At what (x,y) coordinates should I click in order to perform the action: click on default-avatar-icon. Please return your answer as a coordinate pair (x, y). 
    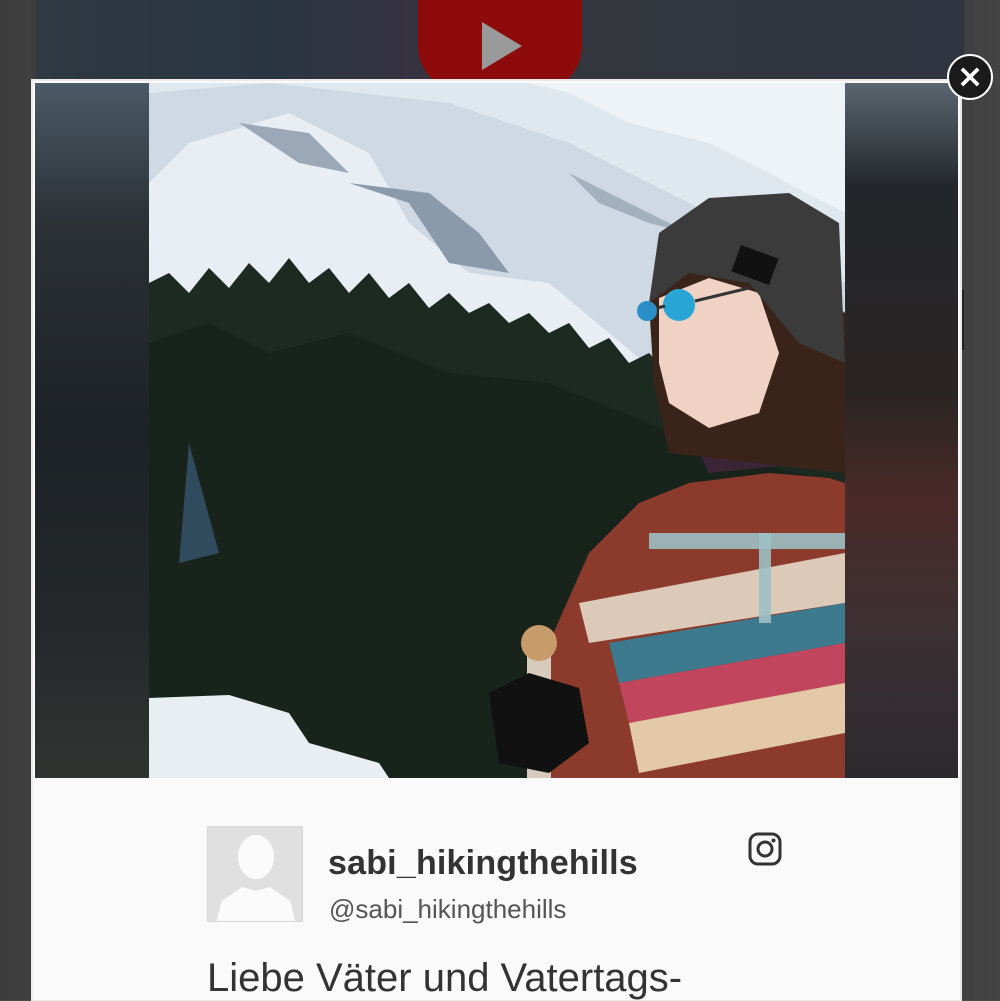
    Looking at the image, I should click on (255, 874).